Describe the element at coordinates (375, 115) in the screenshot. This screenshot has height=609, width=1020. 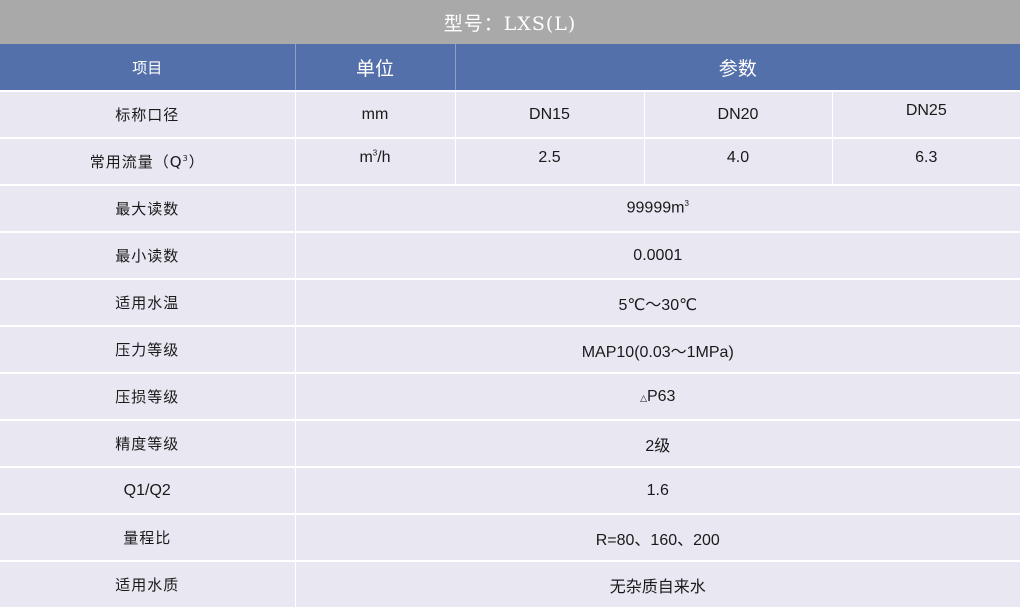
I see `row-unit: mm` at that location.